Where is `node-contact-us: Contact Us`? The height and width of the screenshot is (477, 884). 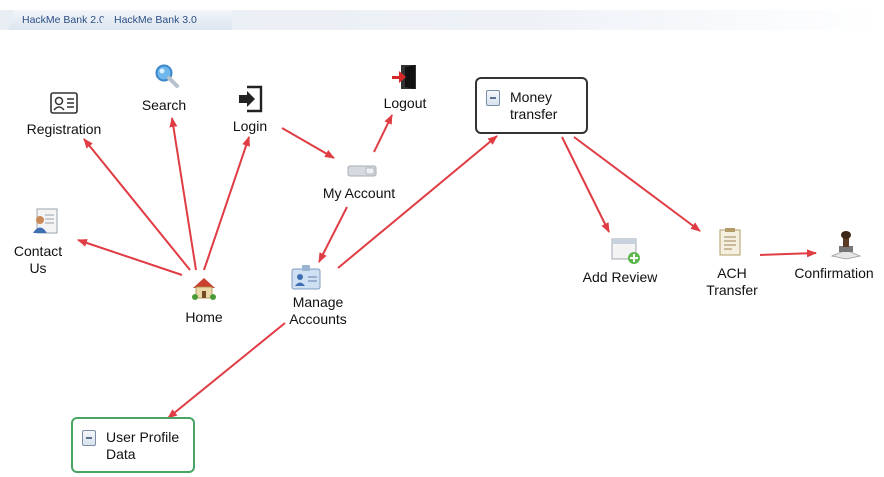
node-contact-us: Contact Us is located at coordinates (38, 260).